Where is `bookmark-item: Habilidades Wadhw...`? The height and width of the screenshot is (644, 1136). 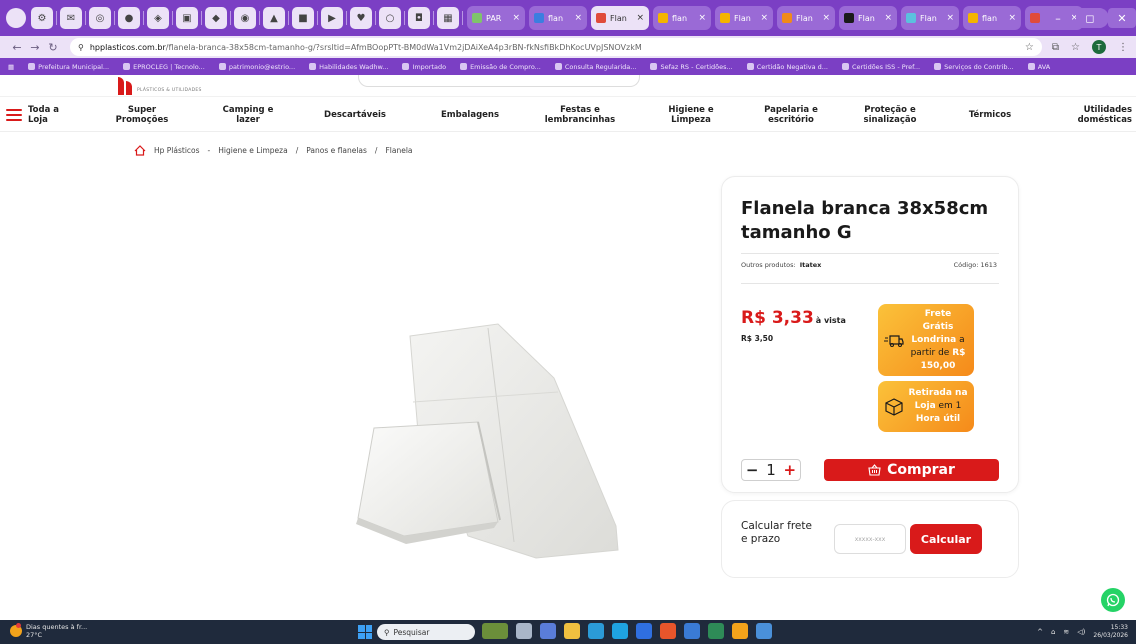 bookmark-item: Habilidades Wadhw... is located at coordinates (348, 67).